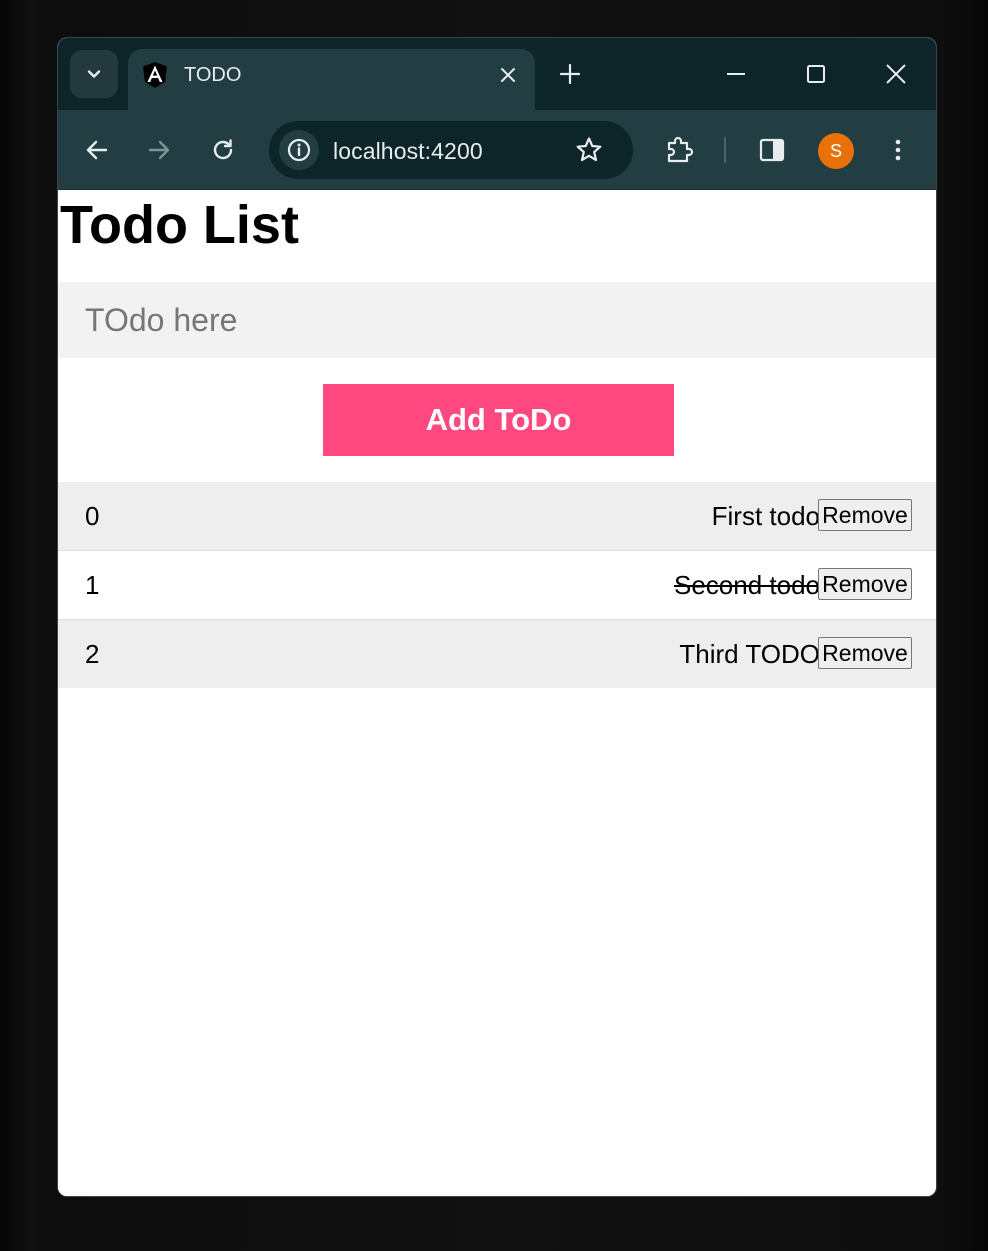 The height and width of the screenshot is (1251, 988). Describe the element at coordinates (92, 654) in the screenshot. I see `todo-index: 2` at that location.